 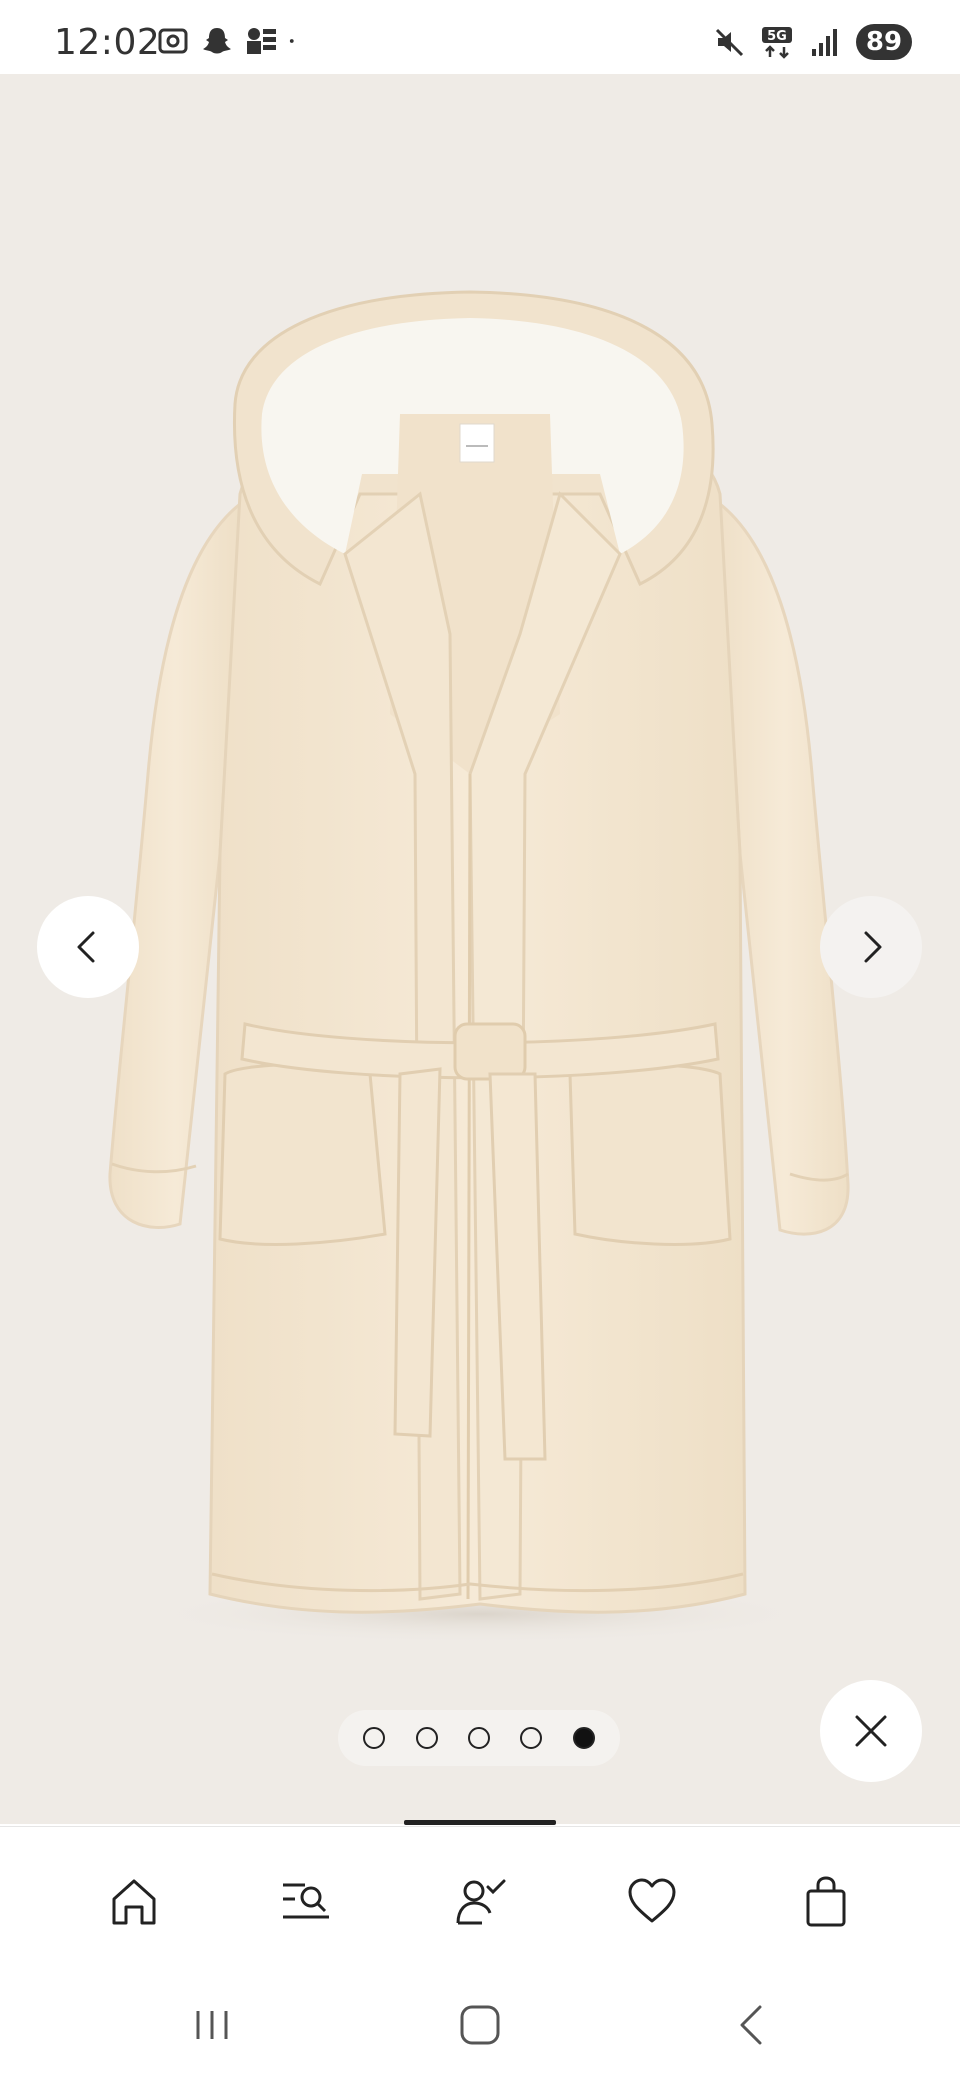 I want to click on system-back-button, so click(x=752, y=2025).